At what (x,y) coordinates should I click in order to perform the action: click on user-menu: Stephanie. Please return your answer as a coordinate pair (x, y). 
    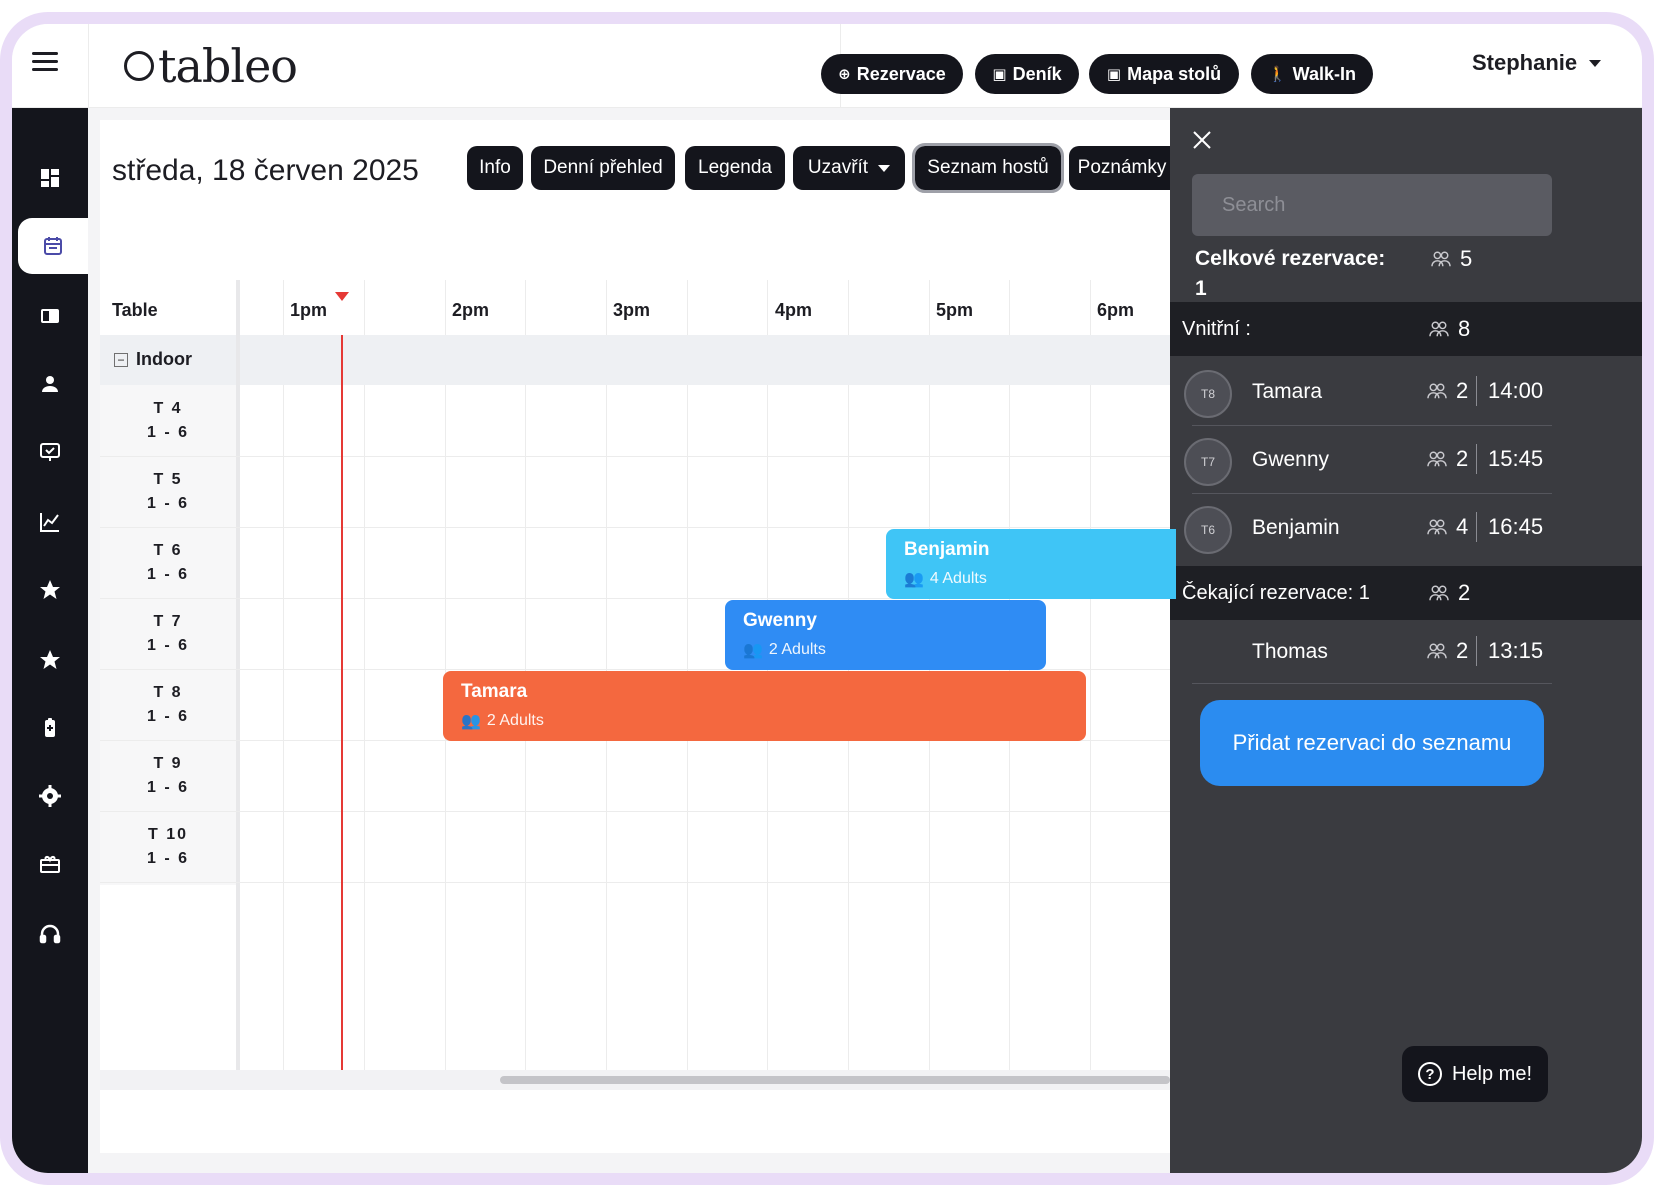
    Looking at the image, I should click on (1537, 63).